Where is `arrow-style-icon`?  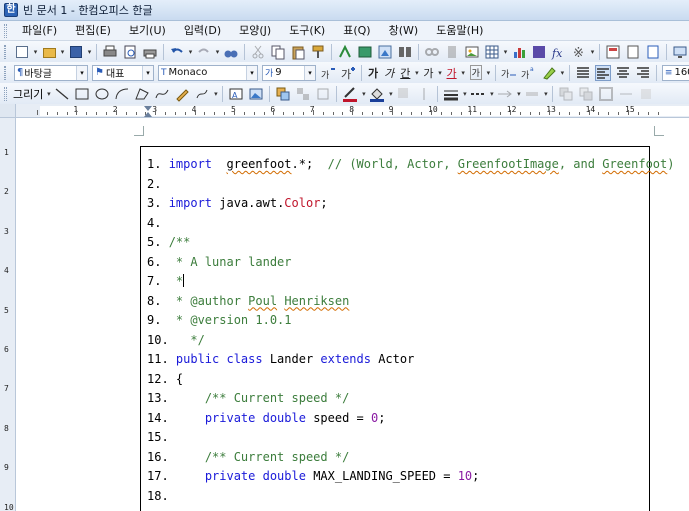 arrow-style-icon is located at coordinates (505, 94).